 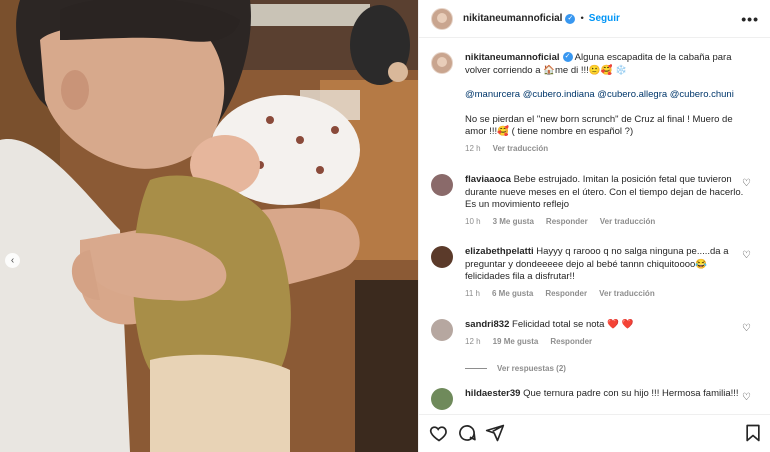 I want to click on more-options-icon: •••, so click(x=750, y=19).